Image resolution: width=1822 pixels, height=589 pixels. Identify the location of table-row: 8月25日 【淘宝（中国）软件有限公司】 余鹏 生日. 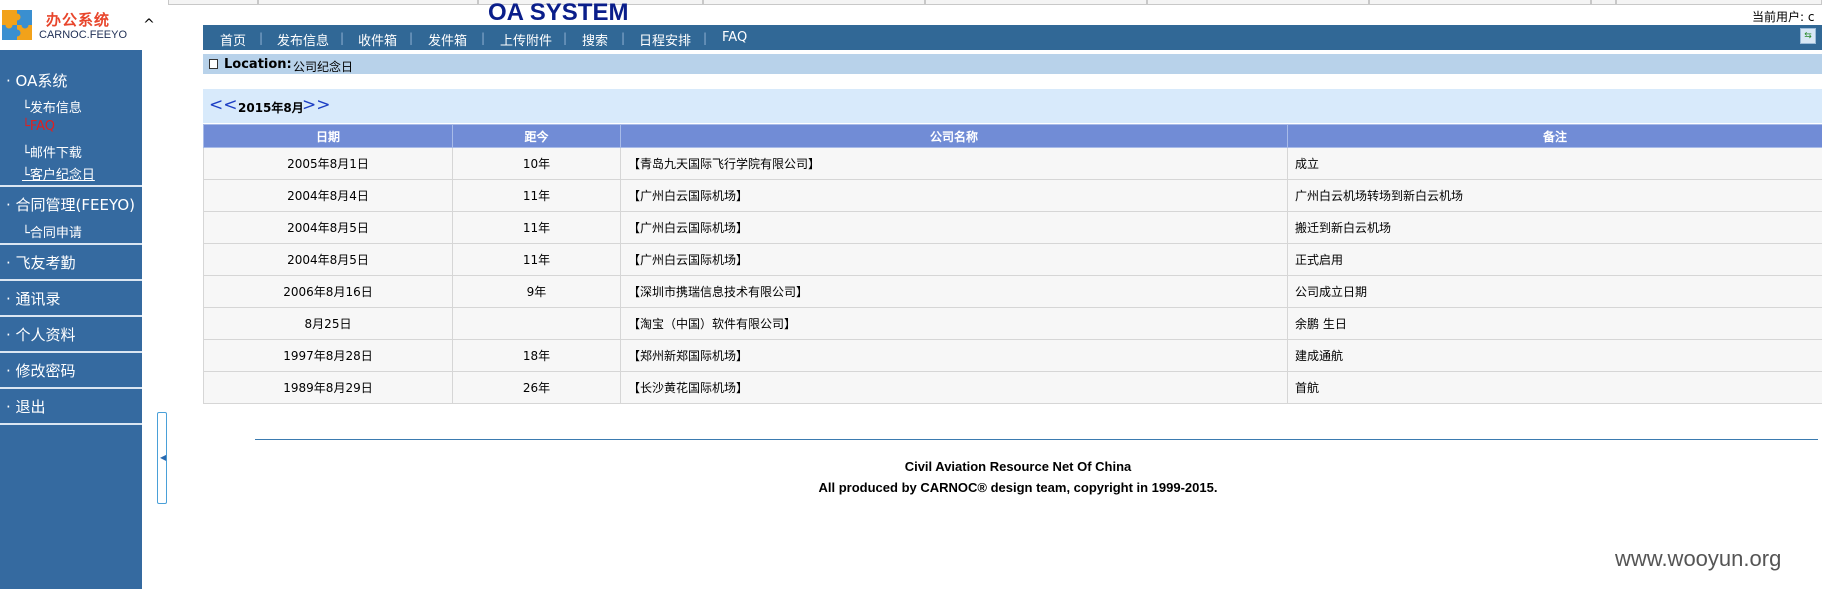
(1012, 323).